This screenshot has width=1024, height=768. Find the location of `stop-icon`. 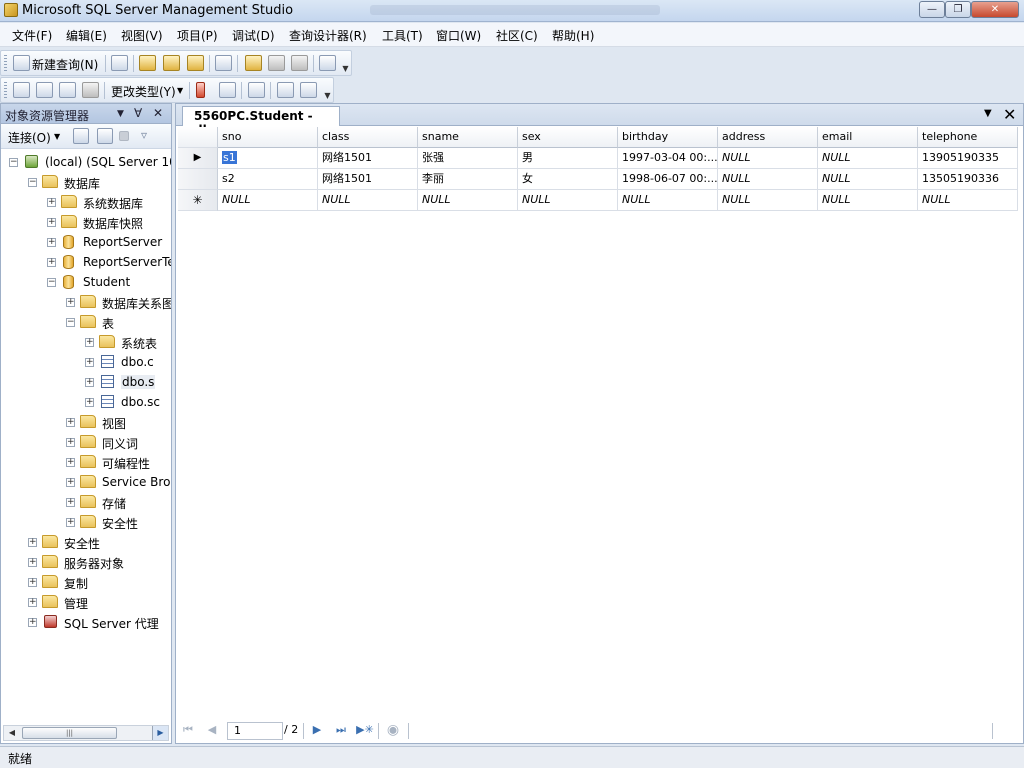

stop-icon is located at coordinates (124, 136).